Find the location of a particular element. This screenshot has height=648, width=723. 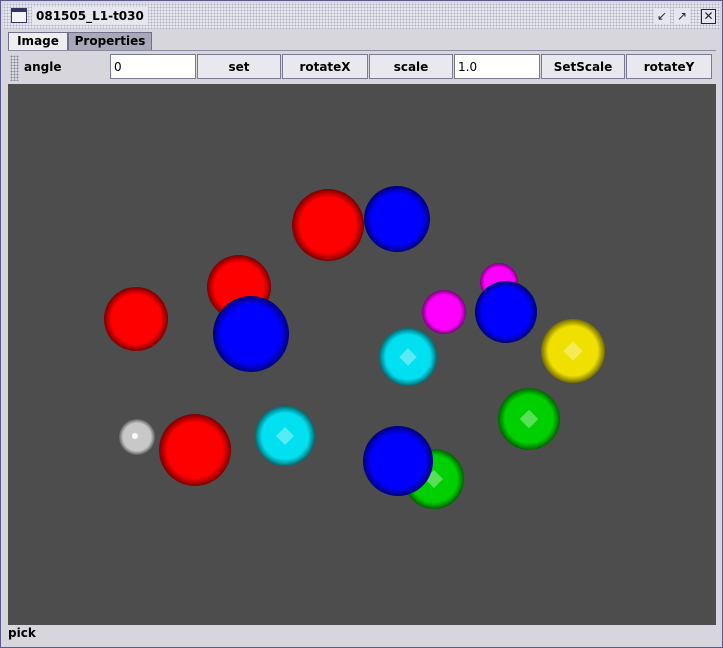

scale-input is located at coordinates (497, 66).